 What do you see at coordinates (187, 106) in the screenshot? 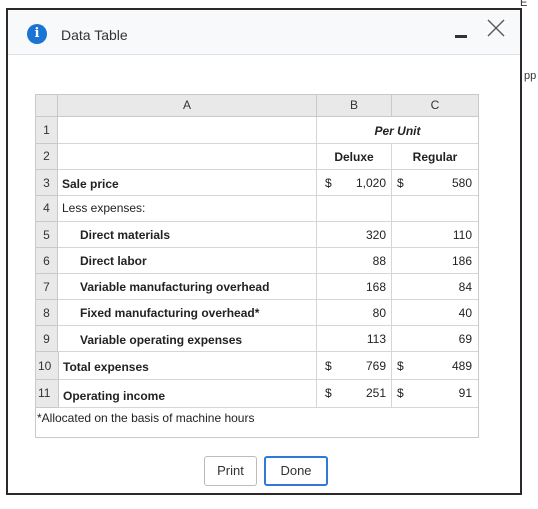
I see `column-header-a: A` at bounding box center [187, 106].